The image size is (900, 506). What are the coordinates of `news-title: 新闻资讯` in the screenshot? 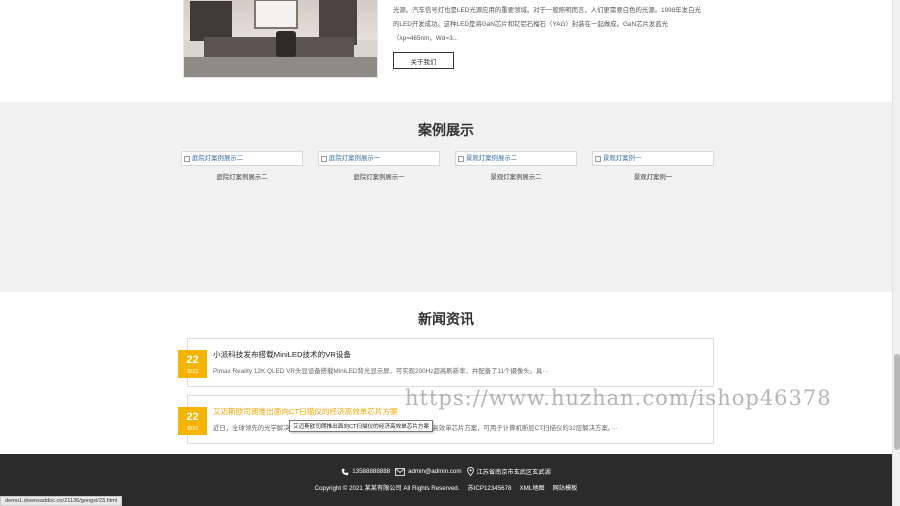 It's located at (446, 319).